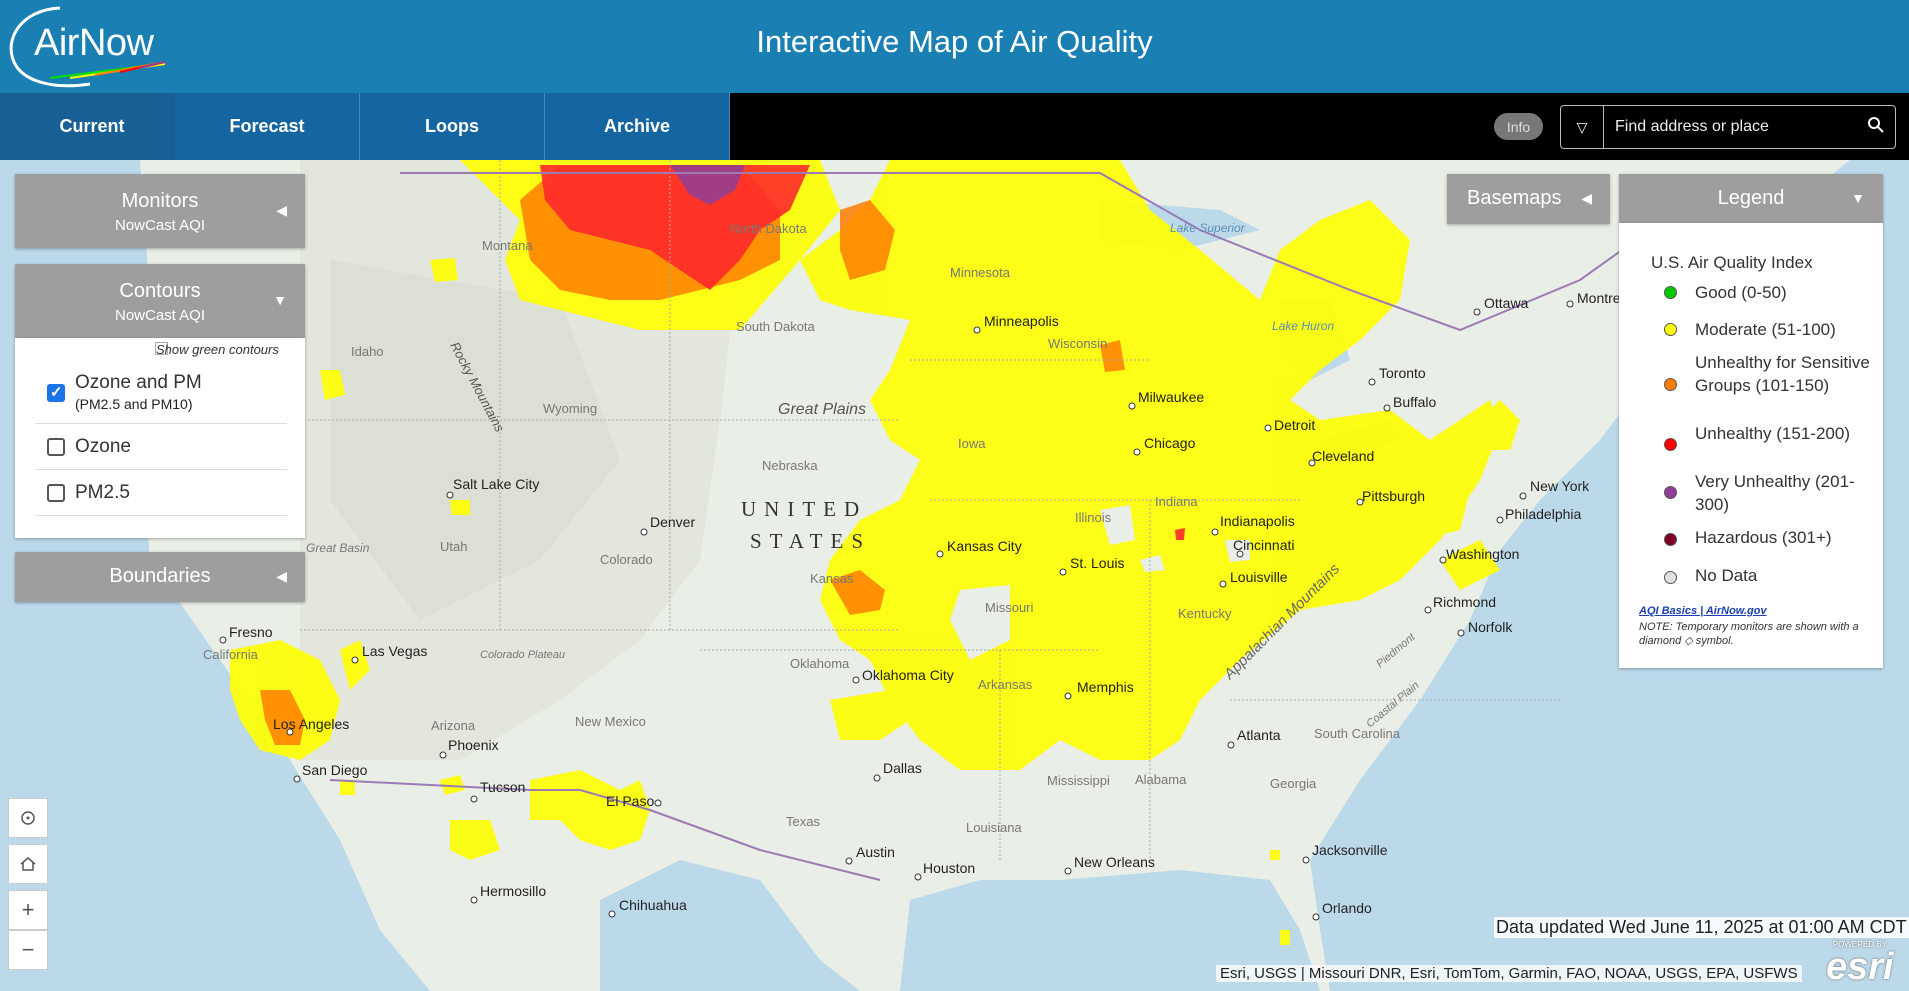 This screenshot has height=991, width=1909. What do you see at coordinates (1670, 492) in the screenshot?
I see `legend-swatch-very-unhealthy` at bounding box center [1670, 492].